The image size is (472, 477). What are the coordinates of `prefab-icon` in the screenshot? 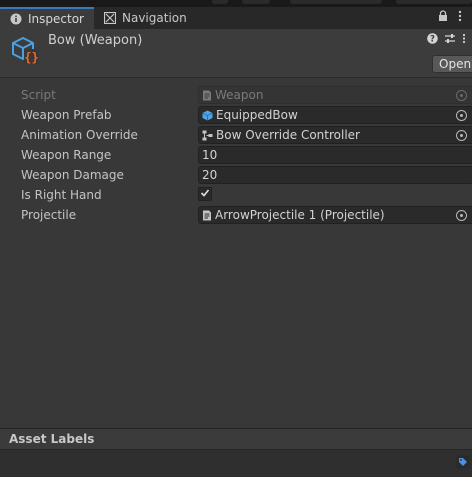 It's located at (207, 115).